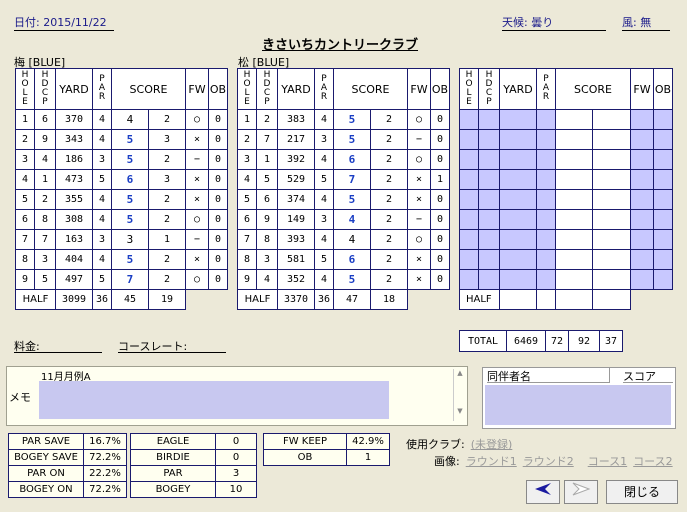 The height and width of the screenshot is (512, 687). Describe the element at coordinates (548, 461) in the screenshot. I see `image-round2-link: ラウンド2` at that location.